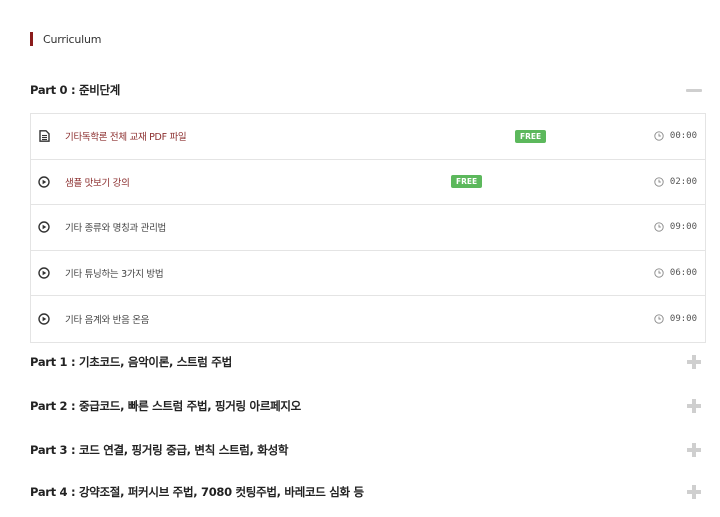 The height and width of the screenshot is (517, 720). Describe the element at coordinates (368, 362) in the screenshot. I see `part-1-header: Part 1 : 기초코드, 음악이론, 스트럼 주법` at that location.